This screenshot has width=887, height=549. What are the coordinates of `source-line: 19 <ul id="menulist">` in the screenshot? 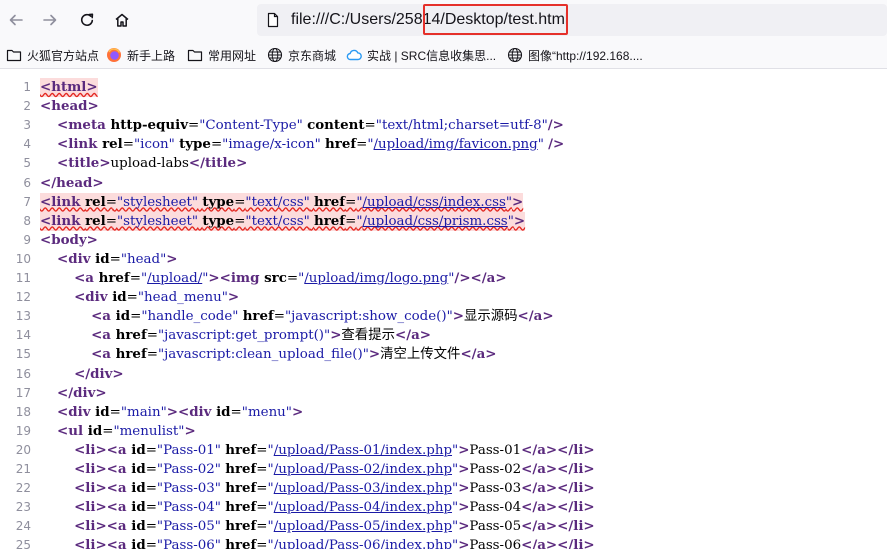 It's located at (443, 431).